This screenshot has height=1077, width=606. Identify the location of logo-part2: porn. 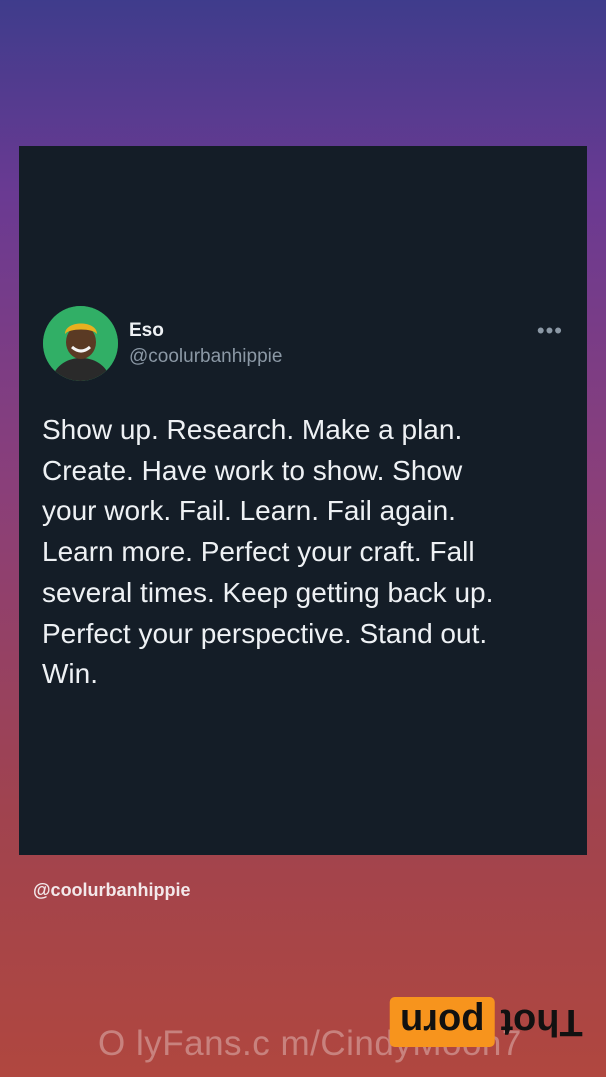
(442, 1022).